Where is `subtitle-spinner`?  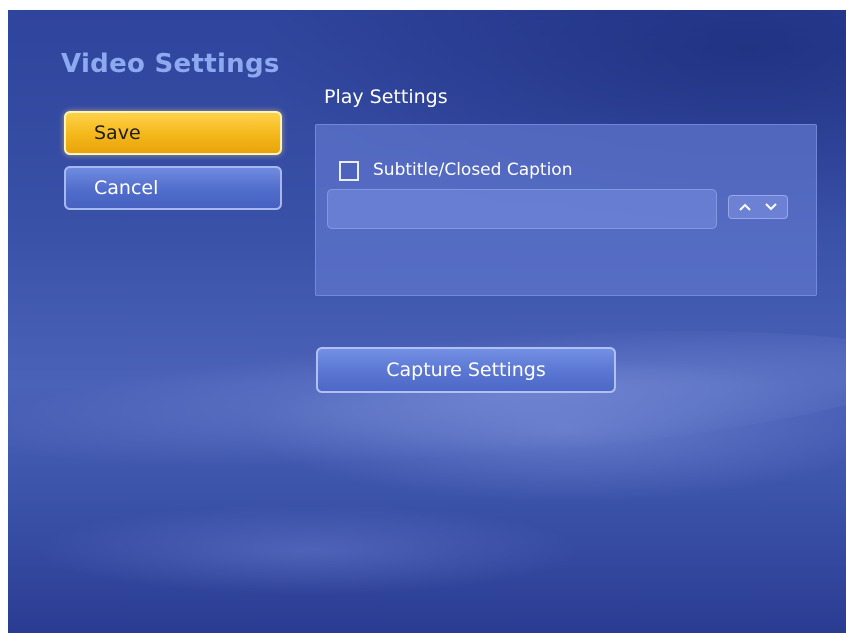 subtitle-spinner is located at coordinates (758, 207).